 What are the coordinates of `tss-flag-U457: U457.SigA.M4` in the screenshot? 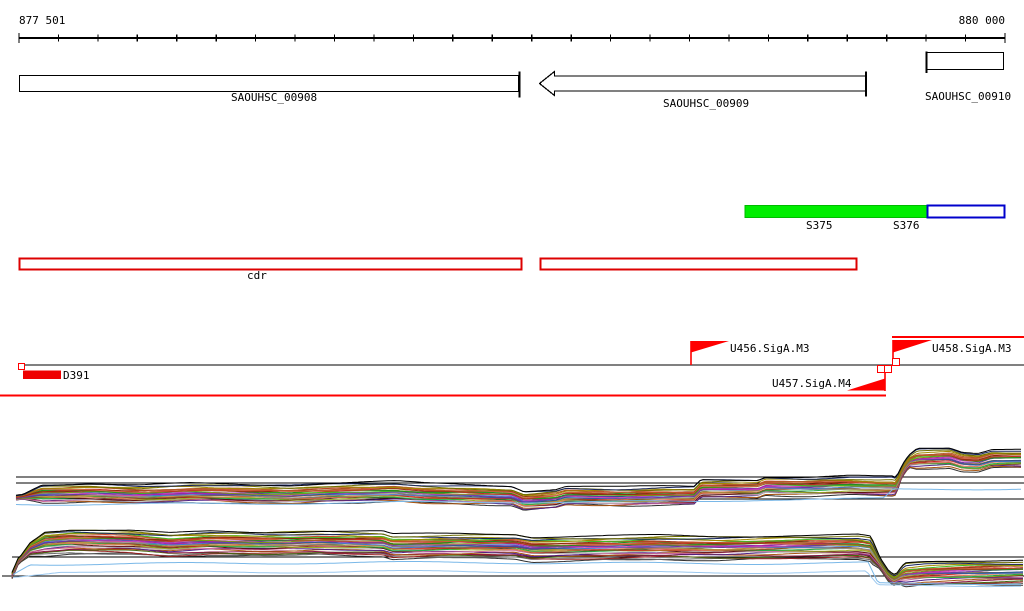 It's located at (829, 378).